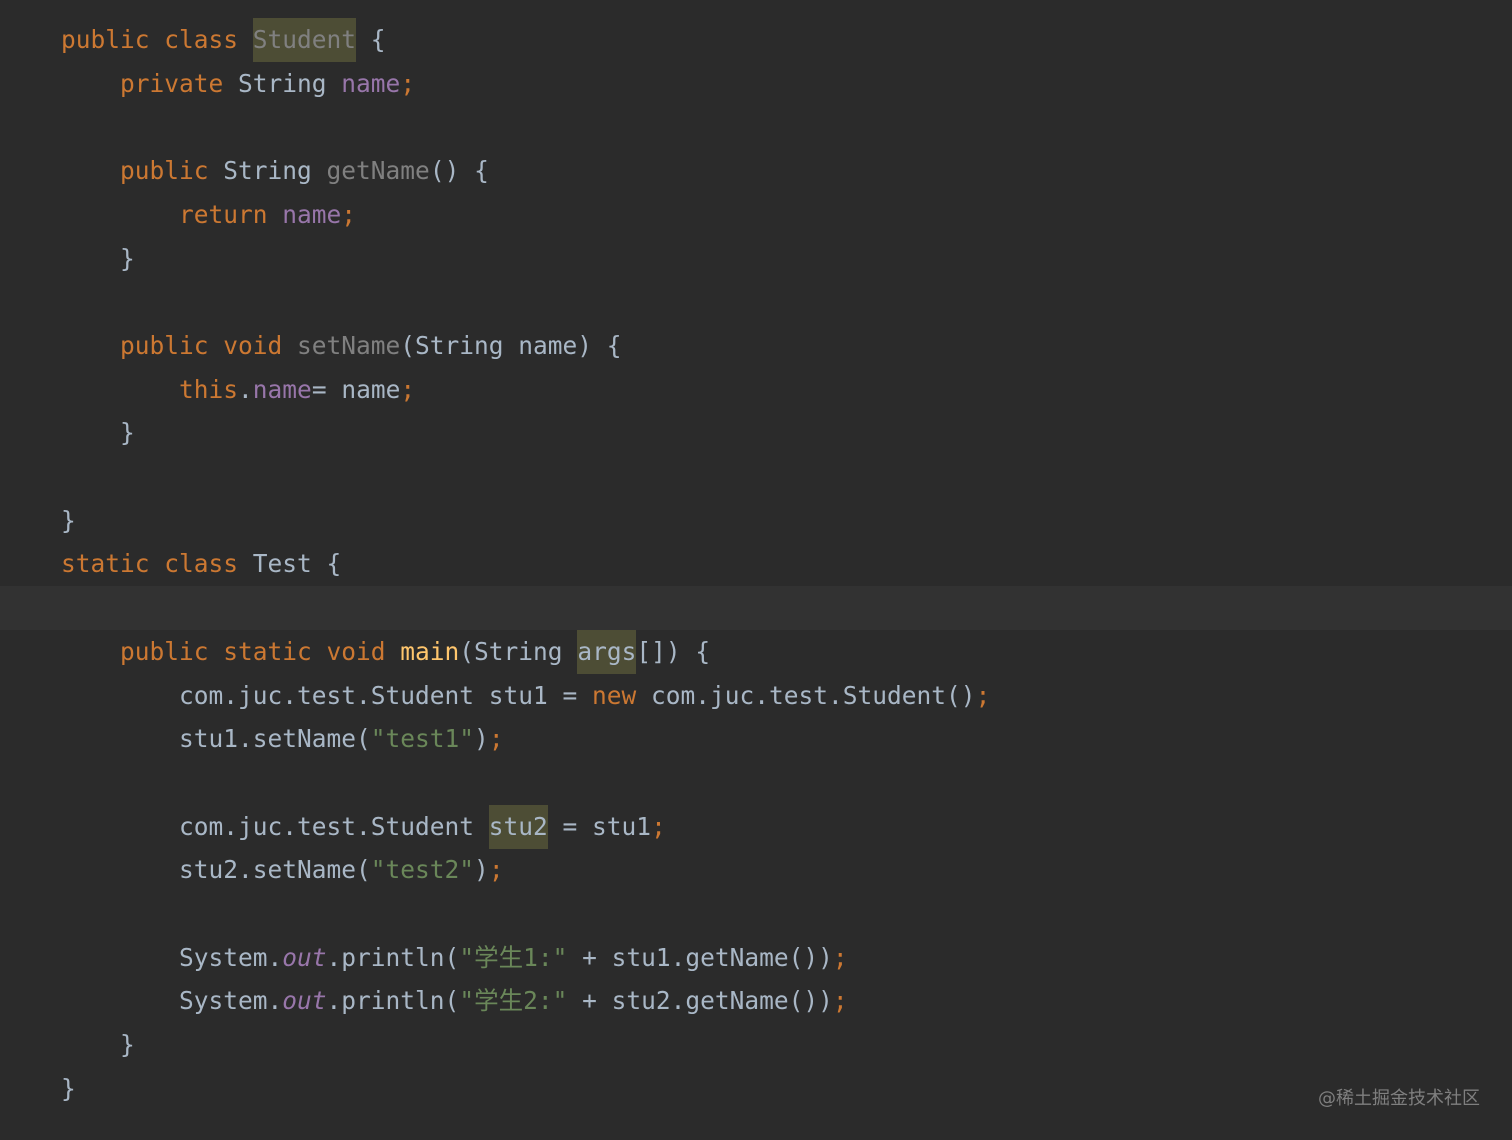 The image size is (1512, 1140). What do you see at coordinates (756, 346) in the screenshot?
I see `code-line: public void setName(String name) {` at bounding box center [756, 346].